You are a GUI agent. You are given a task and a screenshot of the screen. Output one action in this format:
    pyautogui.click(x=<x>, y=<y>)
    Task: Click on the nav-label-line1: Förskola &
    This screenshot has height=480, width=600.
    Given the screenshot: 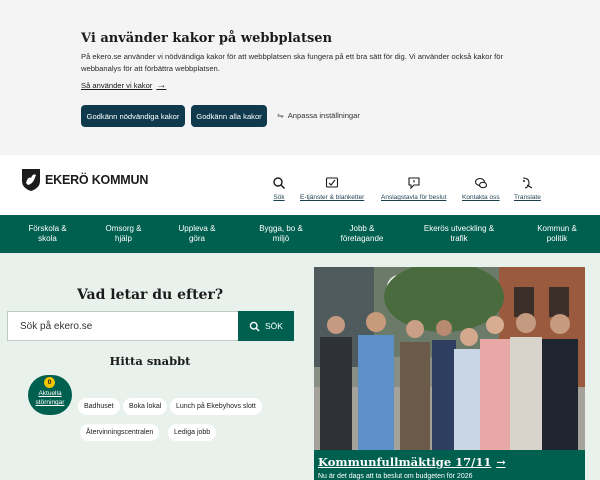 What is the action you would take?
    pyautogui.click(x=47, y=228)
    